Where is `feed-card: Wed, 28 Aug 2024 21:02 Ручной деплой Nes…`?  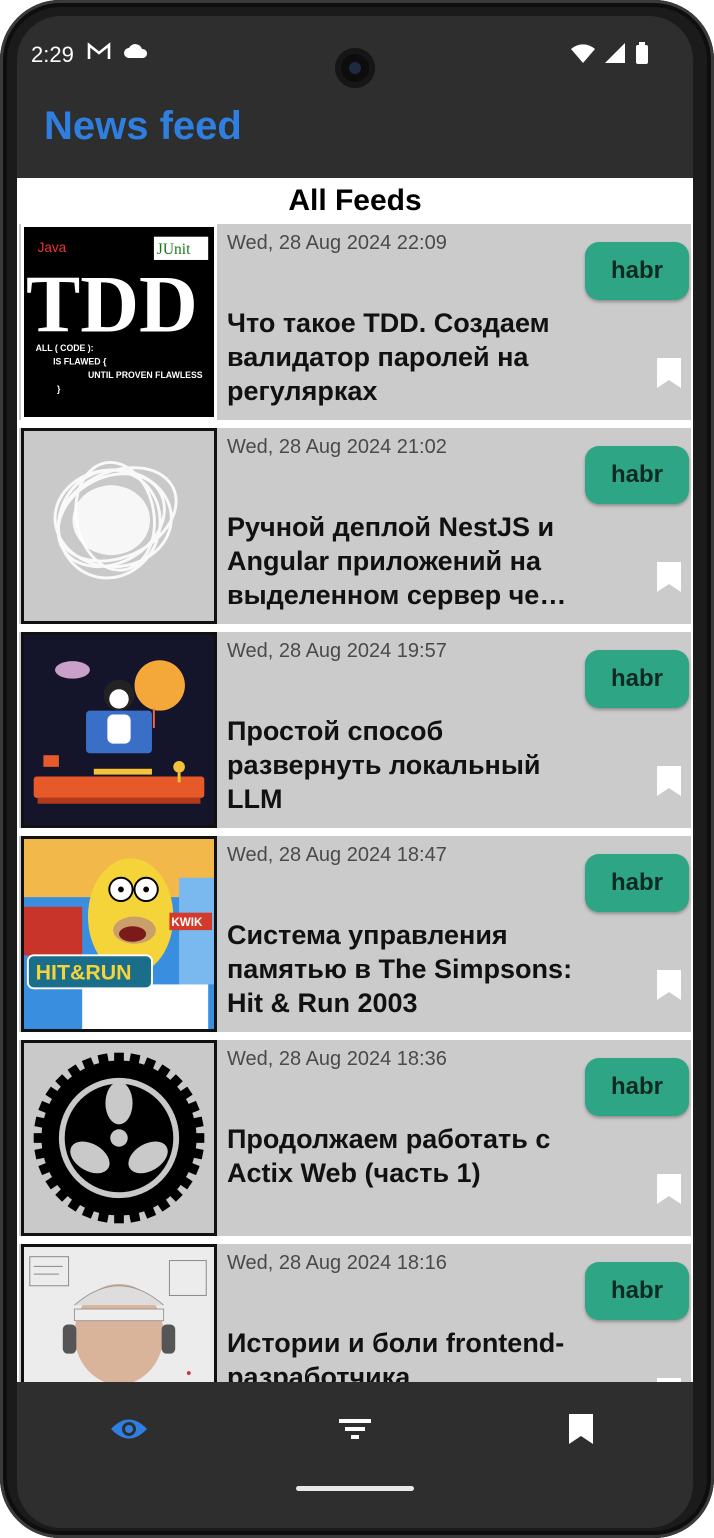
feed-card: Wed, 28 Aug 2024 21:02 Ручной деплой Nes… is located at coordinates (355, 526).